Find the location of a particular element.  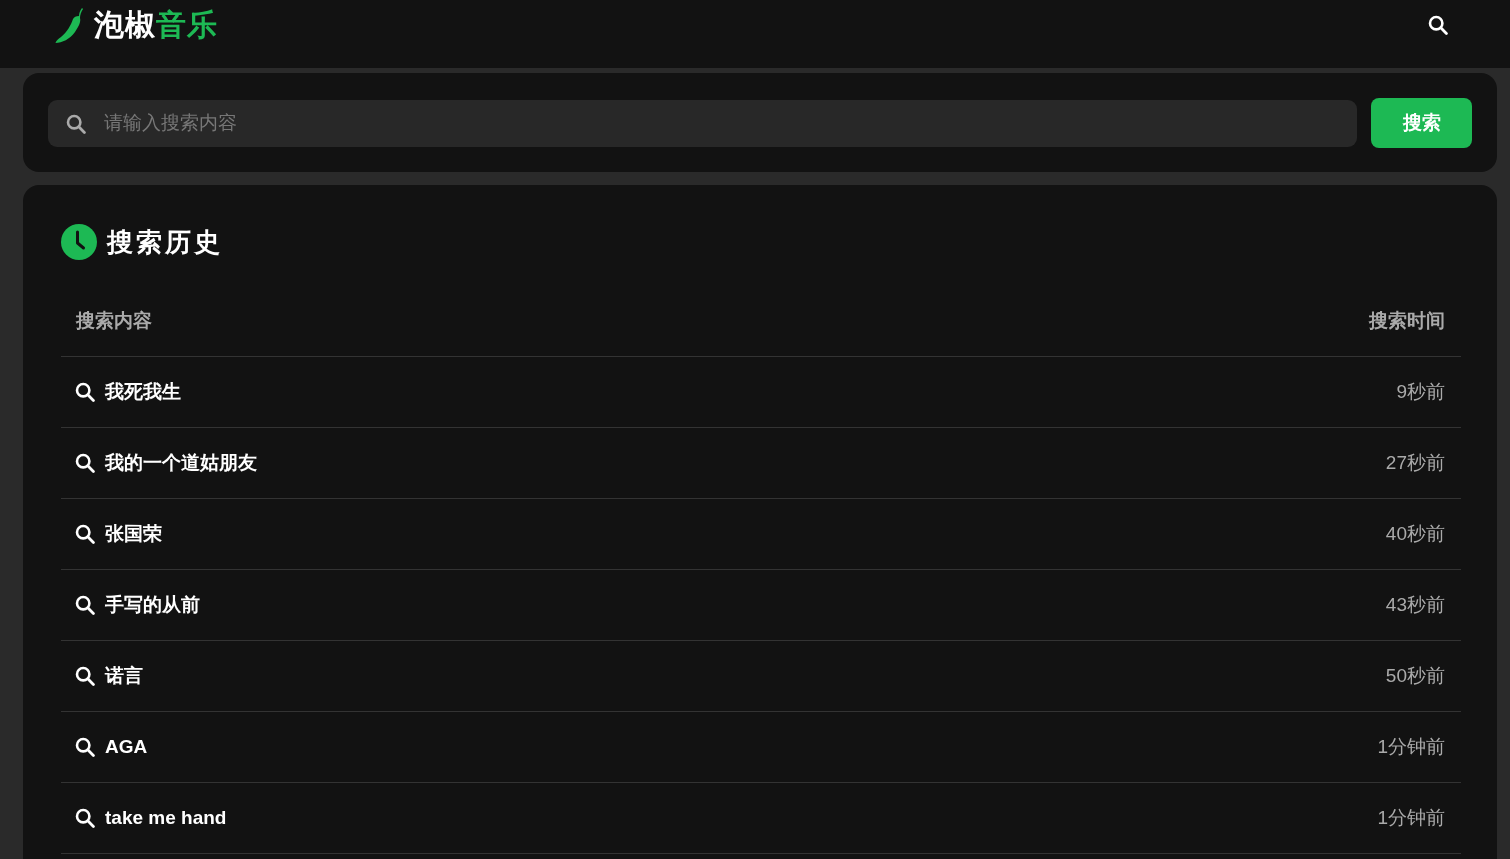

clock-icon is located at coordinates (79, 242).